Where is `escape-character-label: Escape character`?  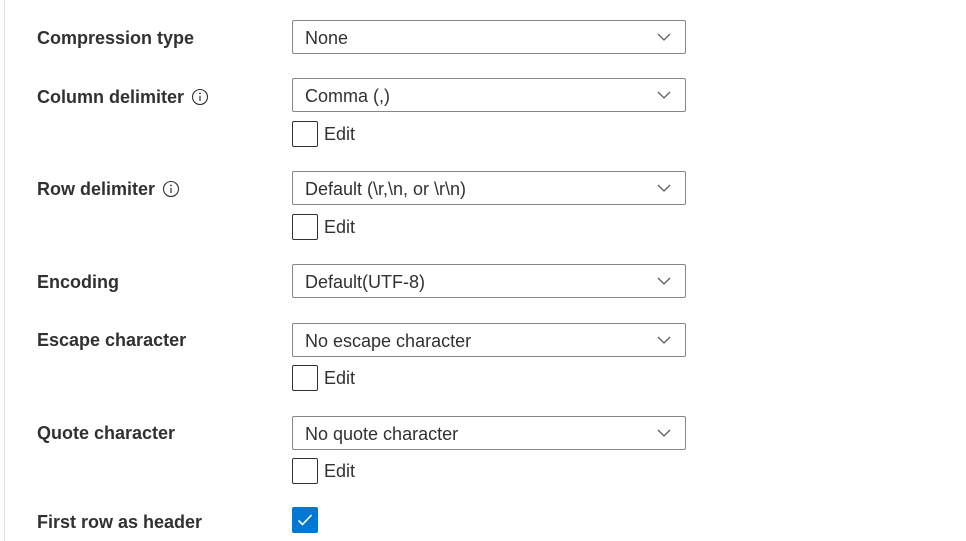 escape-character-label: Escape character is located at coordinates (111, 340).